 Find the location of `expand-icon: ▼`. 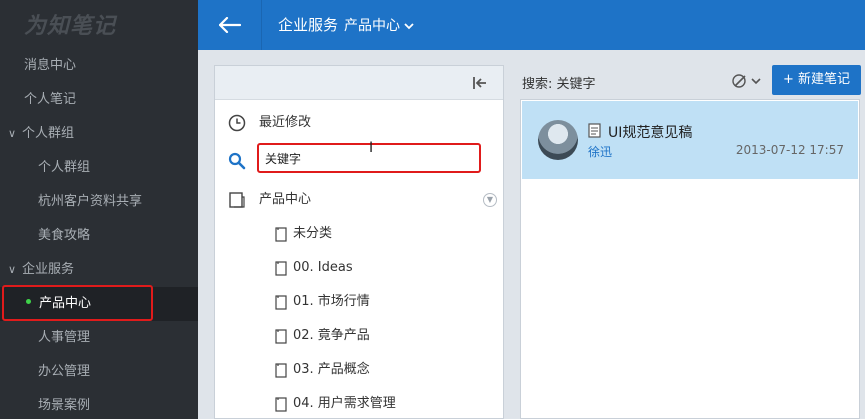

expand-icon: ▼ is located at coordinates (490, 200).